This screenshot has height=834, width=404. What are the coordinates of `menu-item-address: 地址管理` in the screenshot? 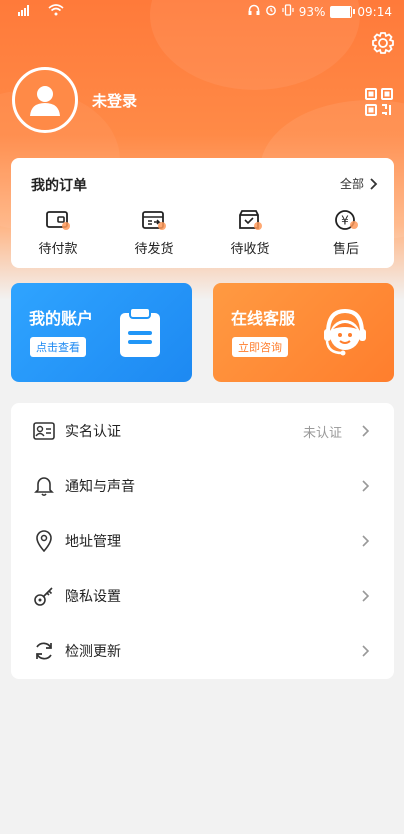 It's located at (202, 541).